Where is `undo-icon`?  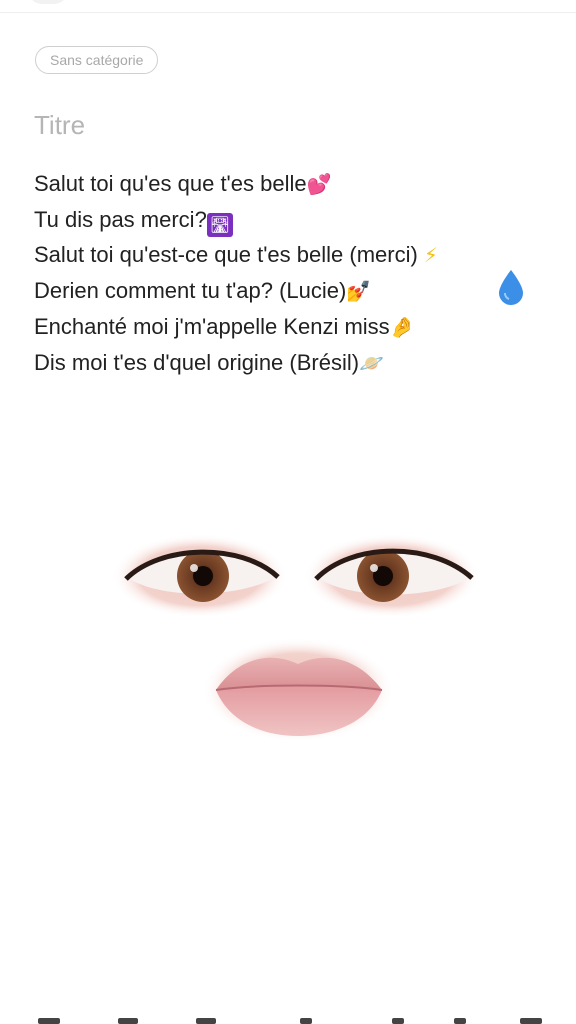
undo-icon is located at coordinates (306, 1021).